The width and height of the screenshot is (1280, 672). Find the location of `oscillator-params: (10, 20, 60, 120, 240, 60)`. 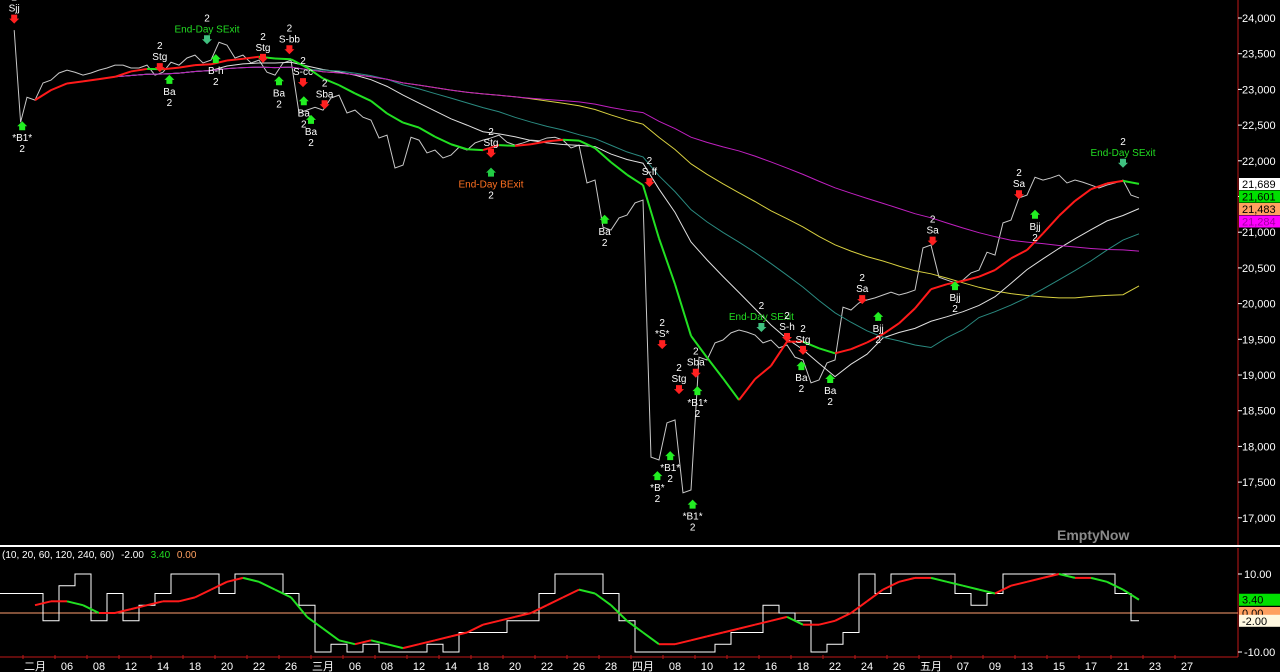

oscillator-params: (10, 20, 60, 120, 240, 60) is located at coordinates (58, 555).